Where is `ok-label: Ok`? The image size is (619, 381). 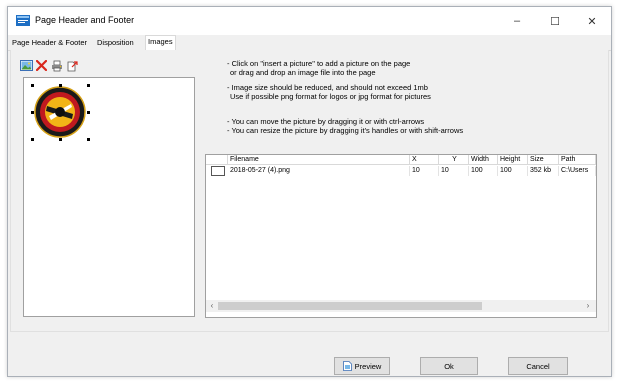 ok-label: Ok is located at coordinates (449, 366).